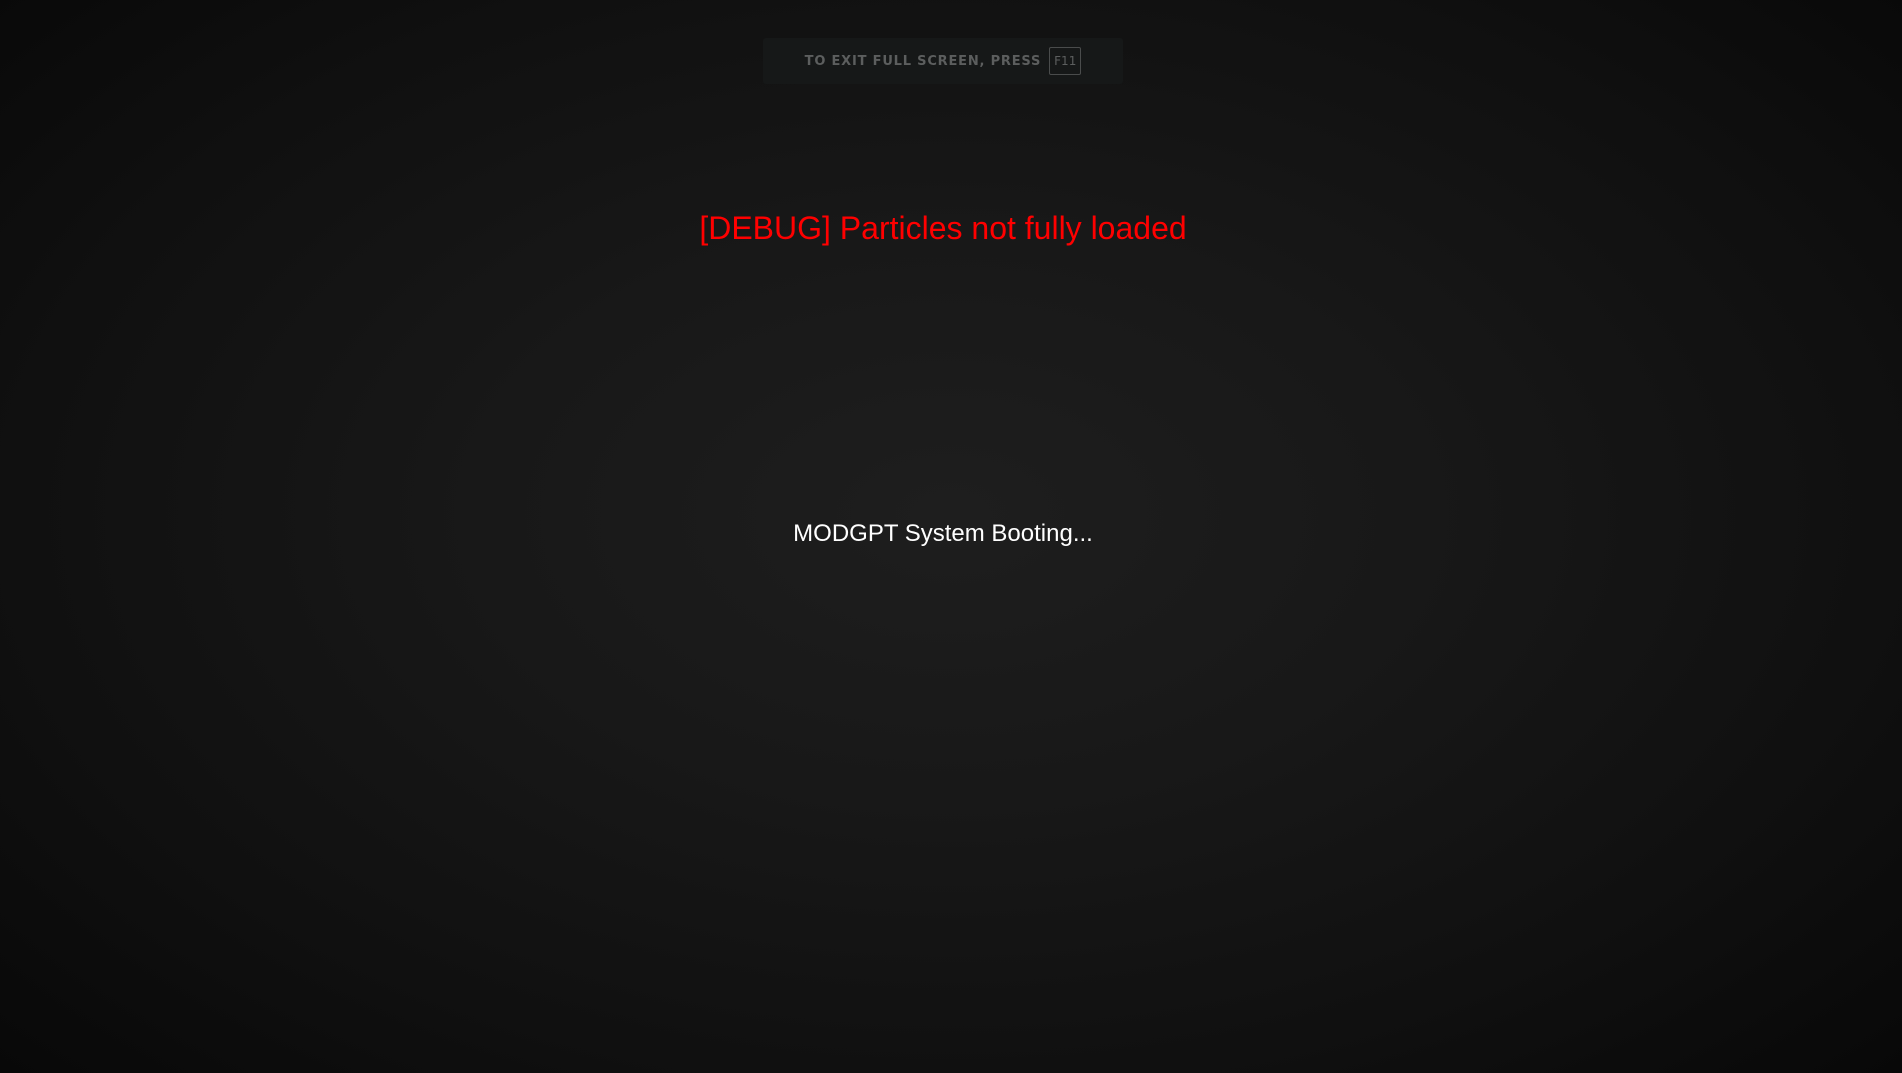 This screenshot has height=1073, width=1902. I want to click on f11-key-badge: F11, so click(1065, 61).